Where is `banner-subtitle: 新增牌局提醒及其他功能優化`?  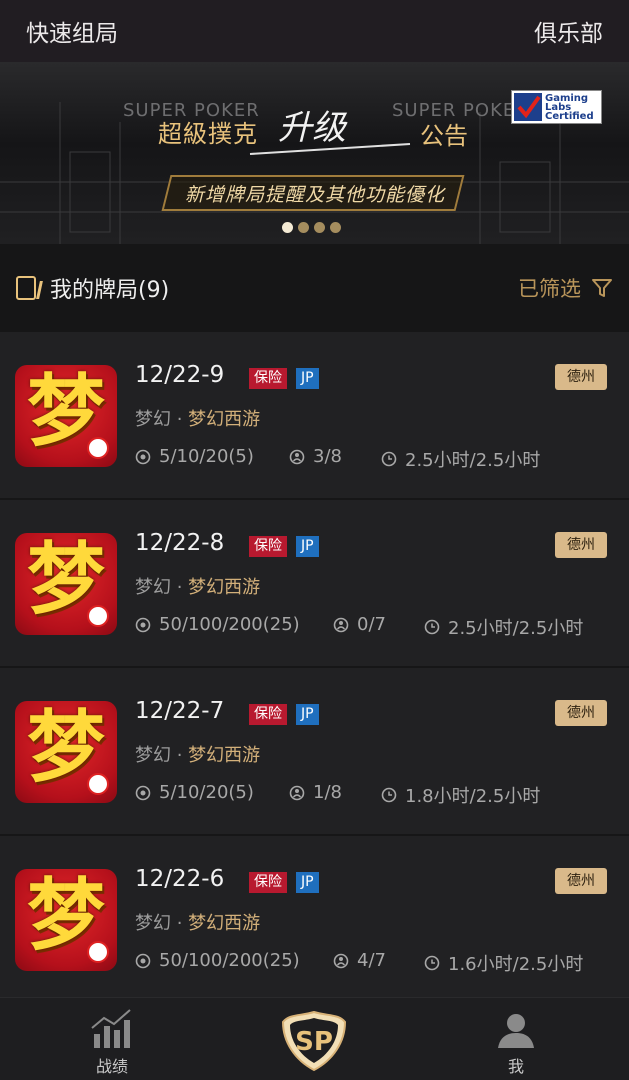
banner-subtitle: 新增牌局提醒及其他功能優化 is located at coordinates (314, 195).